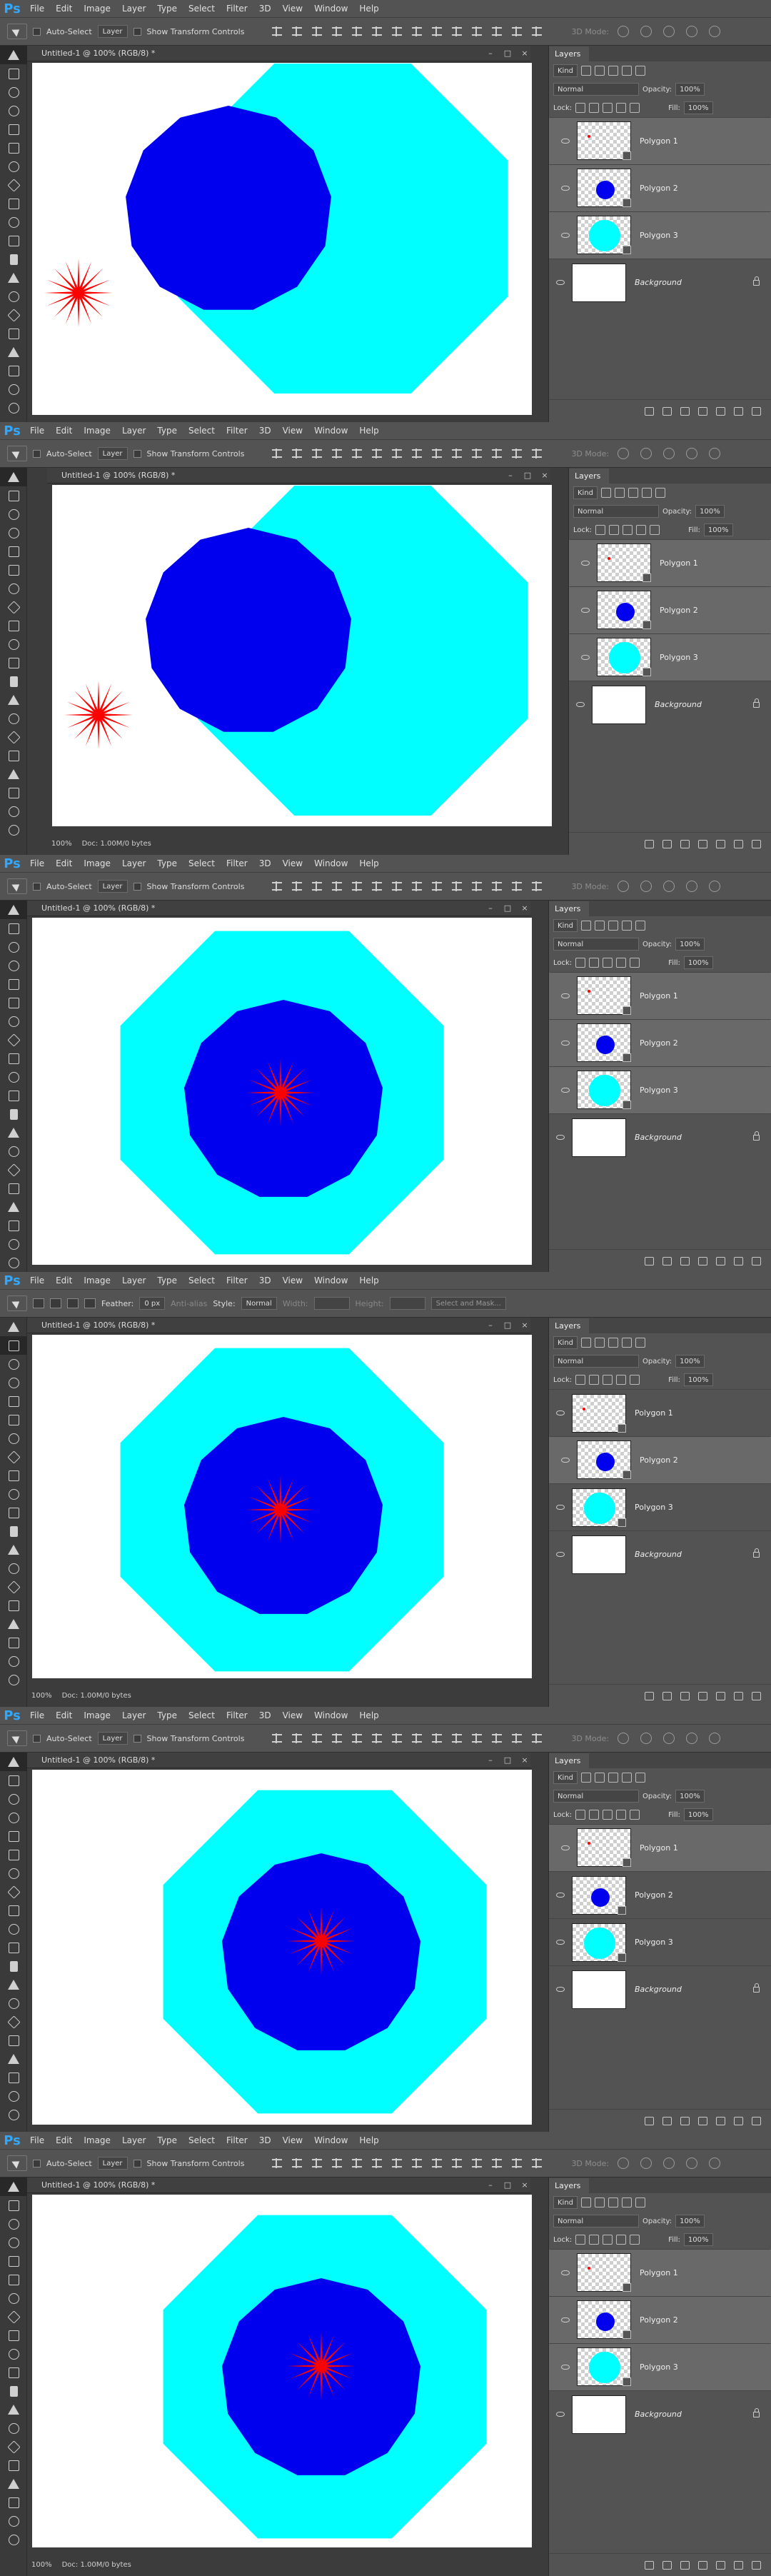 The width and height of the screenshot is (771, 2576). I want to click on layer-name: Polygon 2, so click(654, 1895).